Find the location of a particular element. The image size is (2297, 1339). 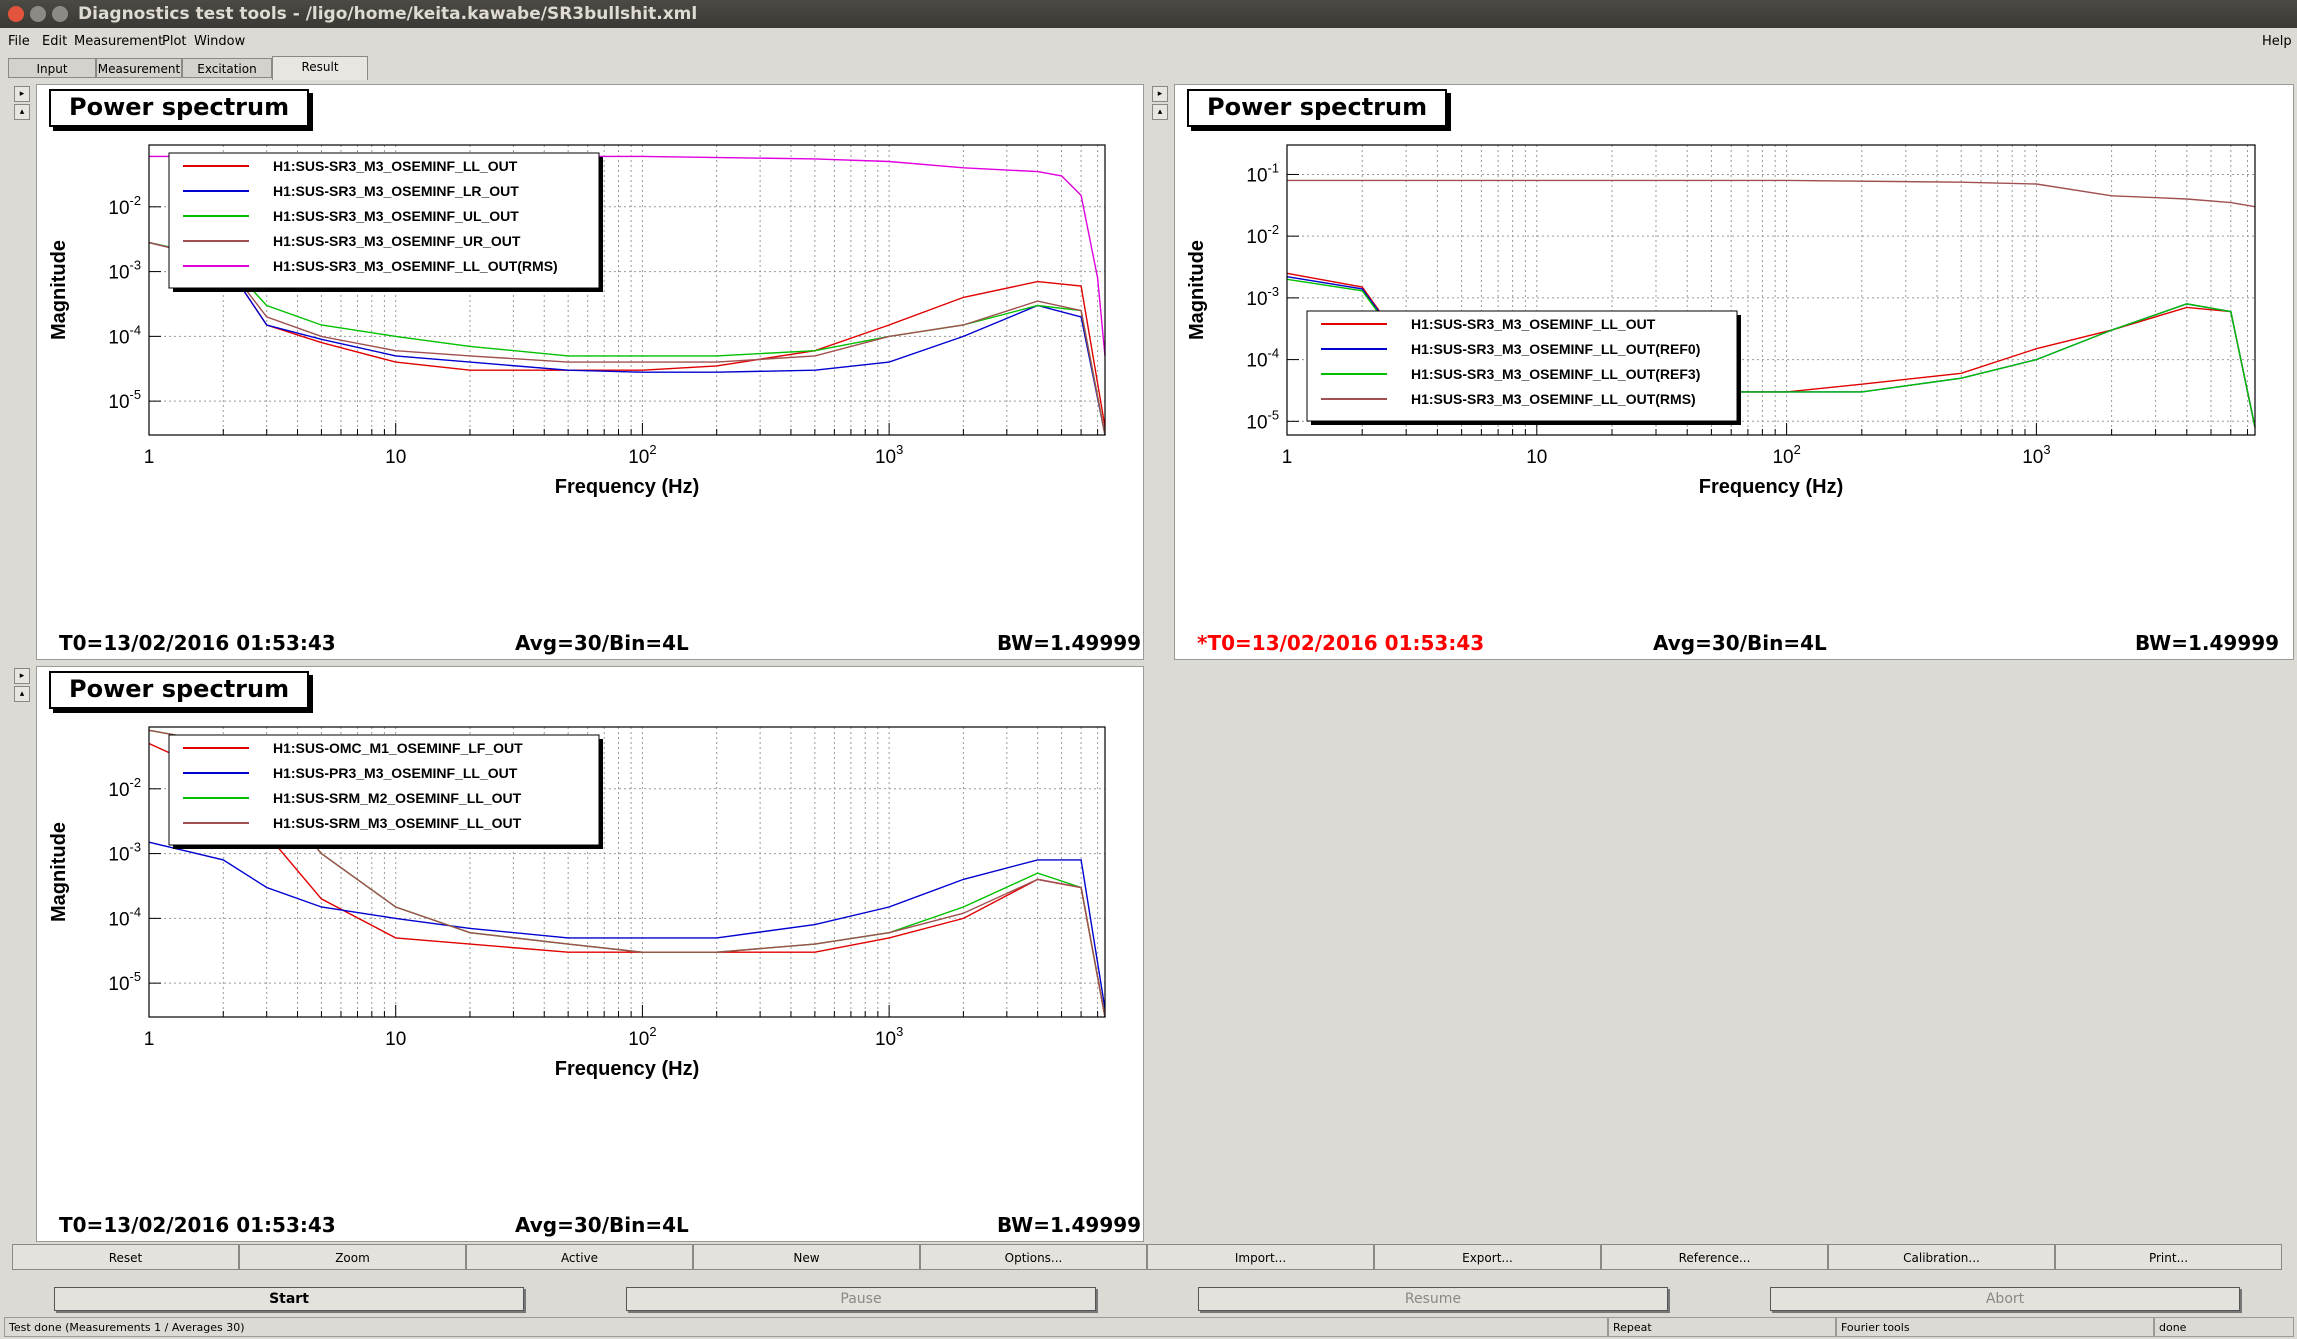

avg-label-2: Avg=30/Bin=4L is located at coordinates (1740, 643).